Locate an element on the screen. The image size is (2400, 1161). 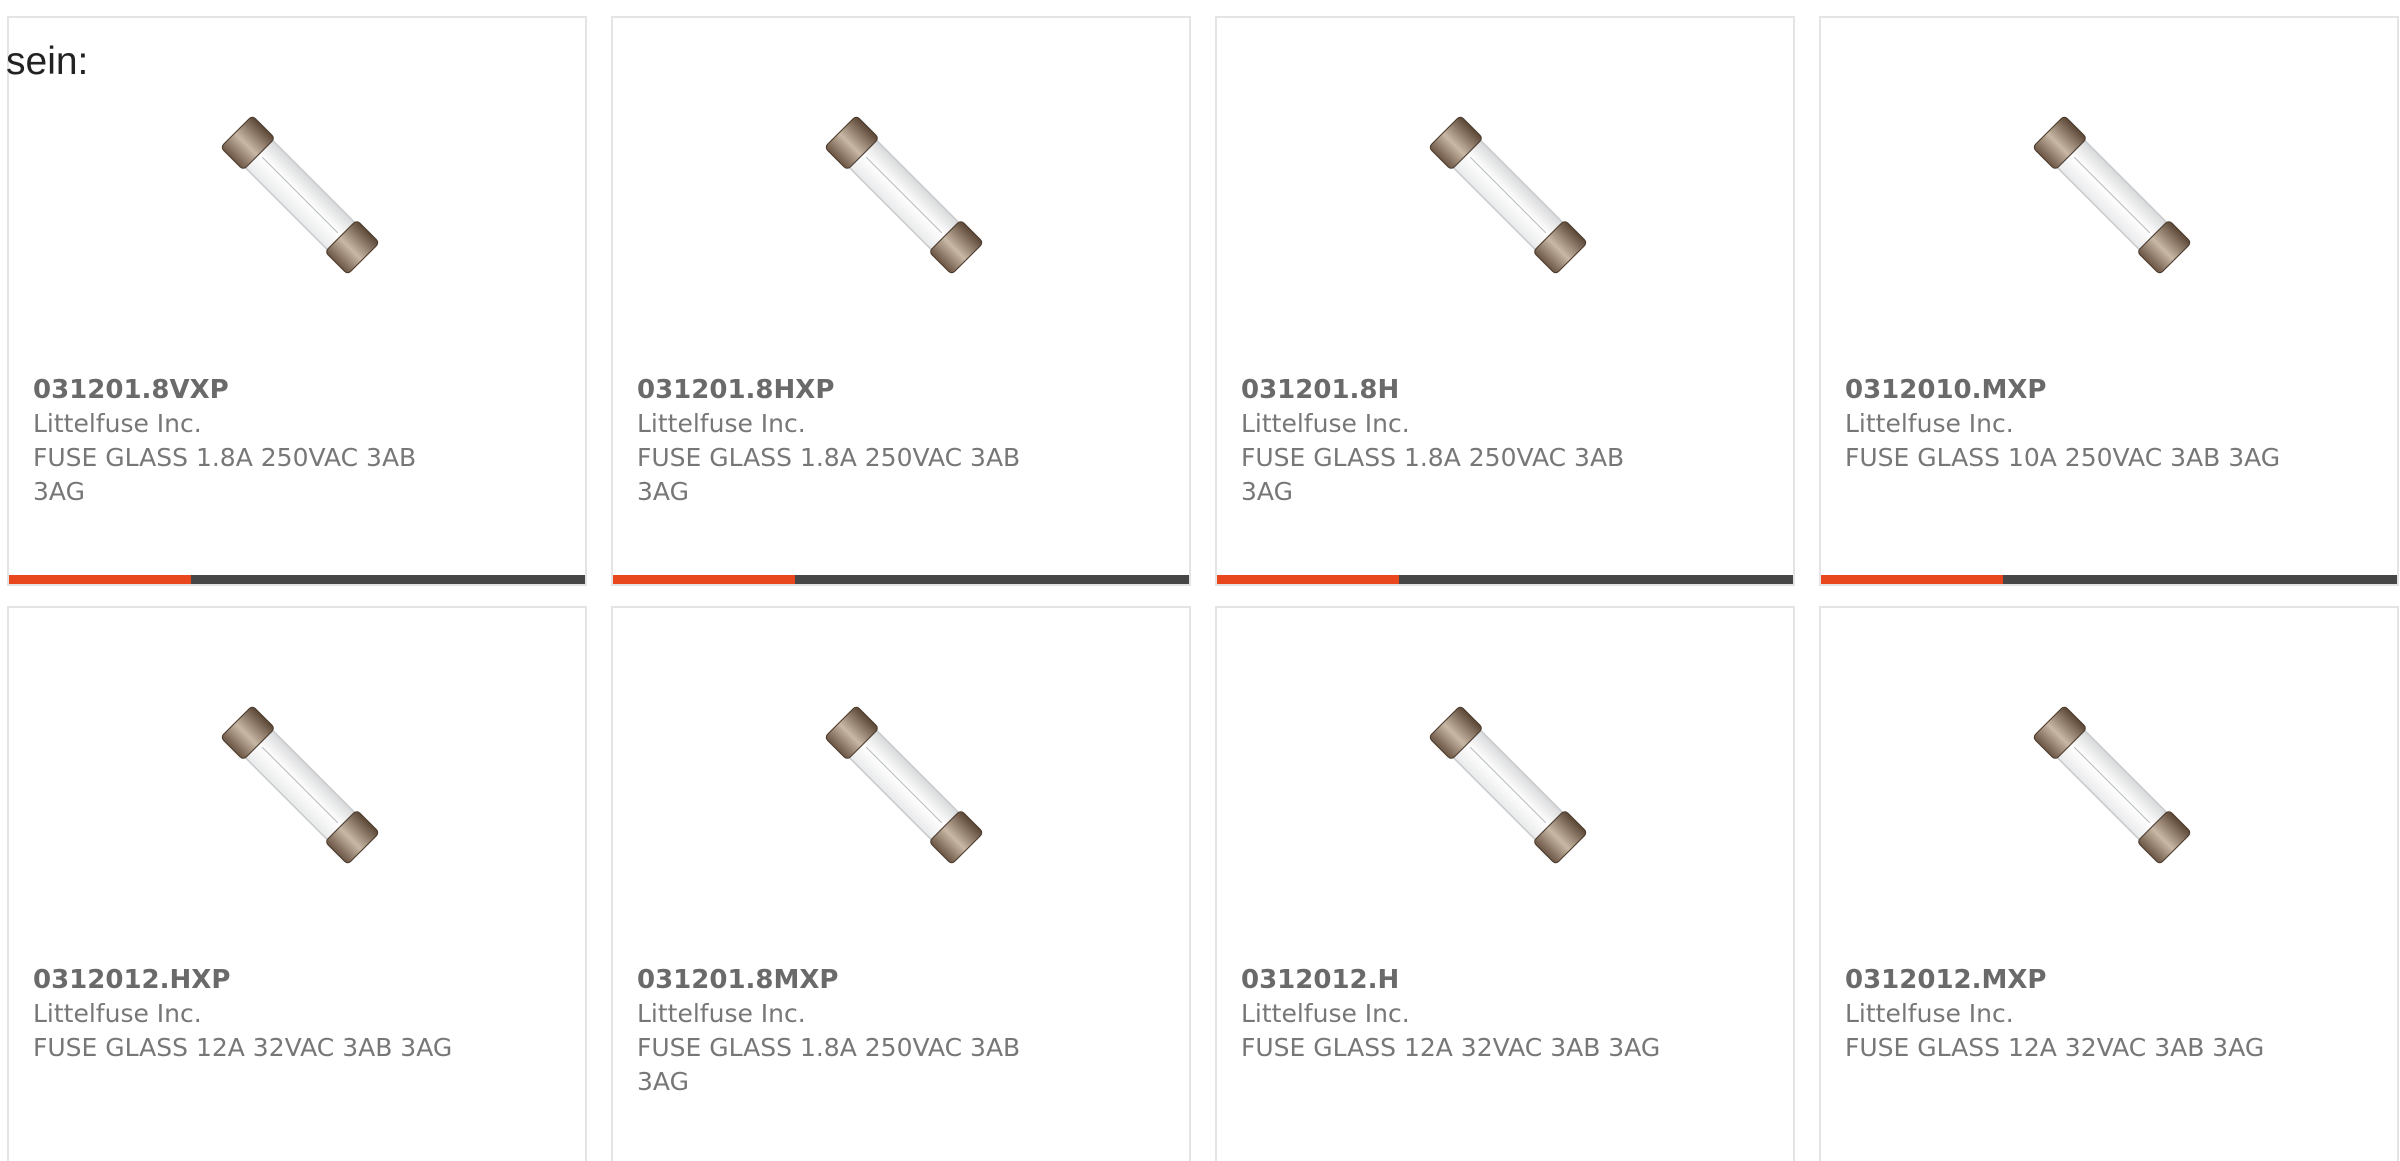
part-number-link: 031201.8VXP is located at coordinates (253, 390).